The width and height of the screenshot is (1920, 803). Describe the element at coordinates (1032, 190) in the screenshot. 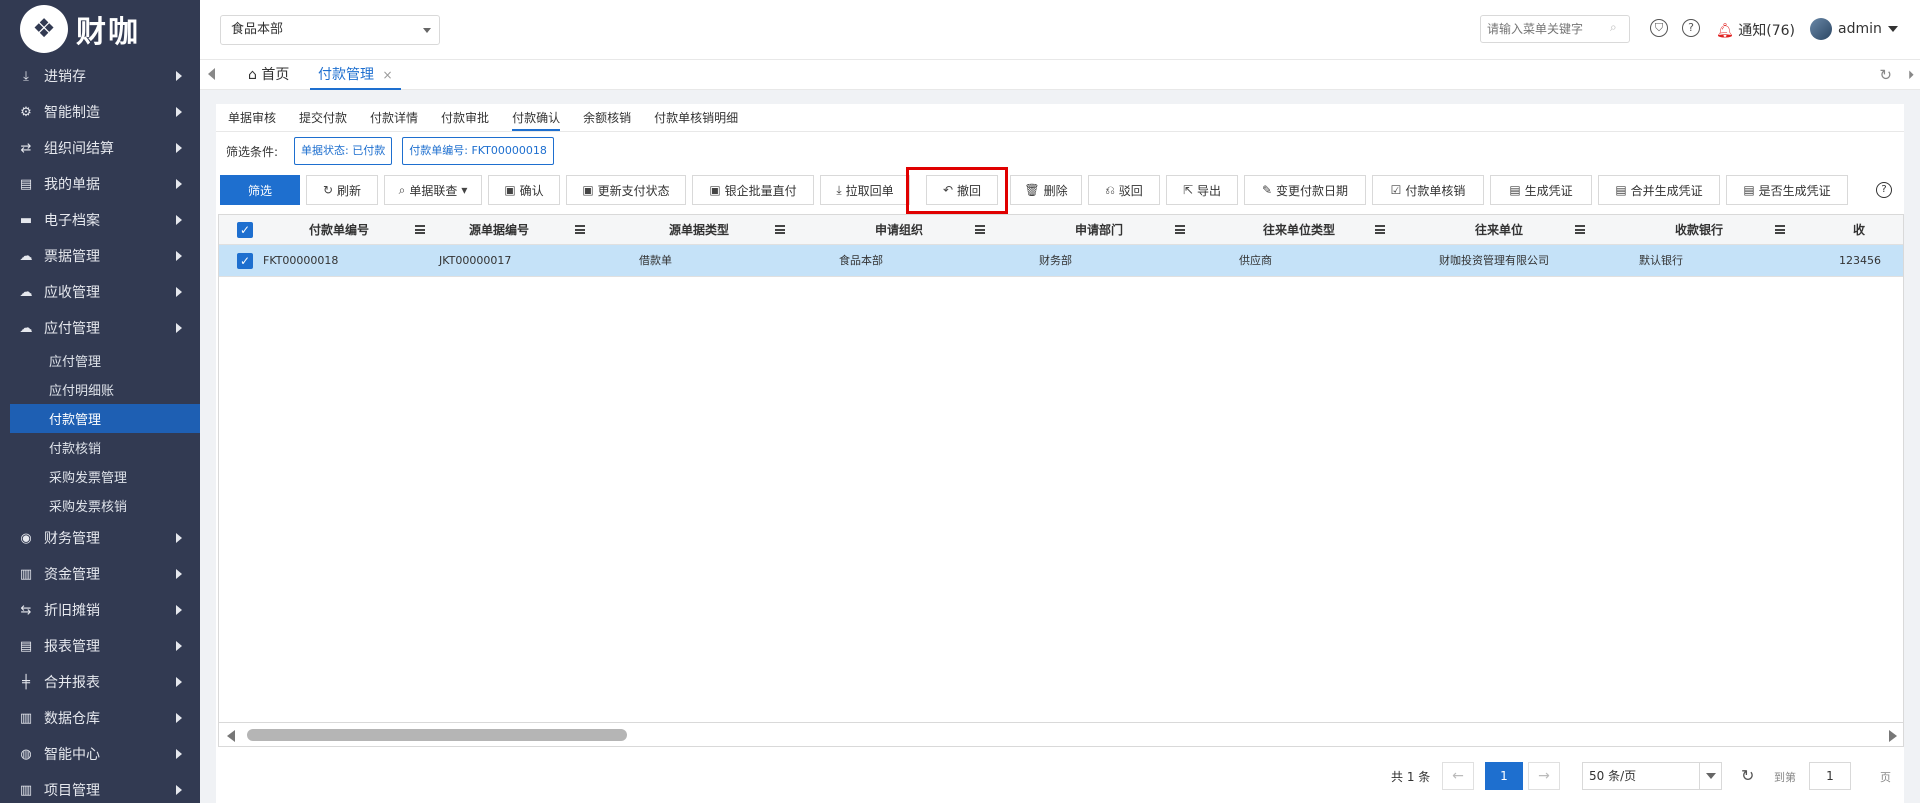

I see `trash-icon: 🗑︎` at that location.